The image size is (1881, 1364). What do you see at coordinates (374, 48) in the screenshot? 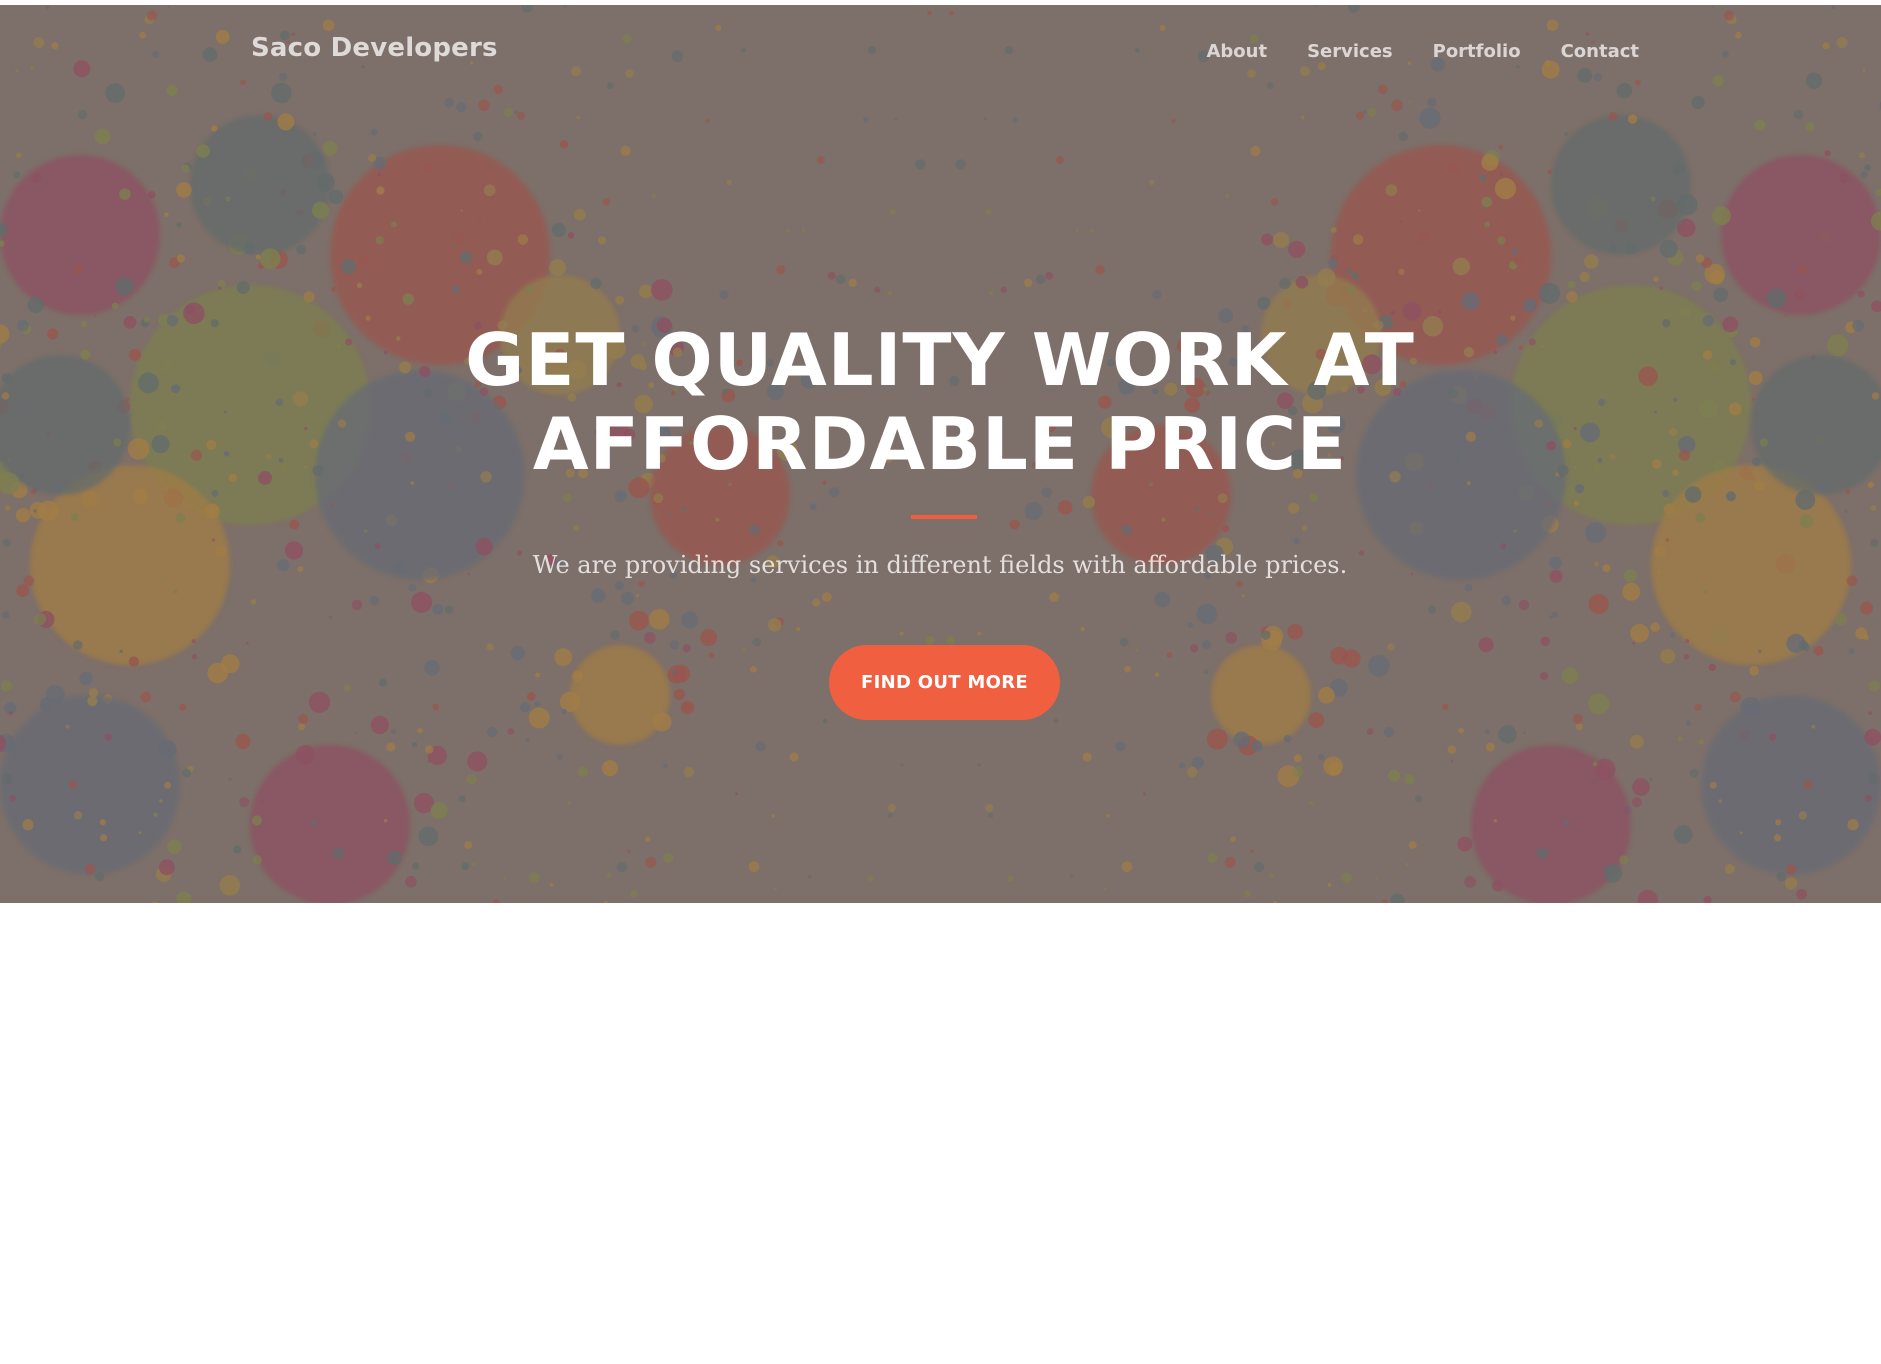
I see `brand-logo-link: Saco Developers` at bounding box center [374, 48].